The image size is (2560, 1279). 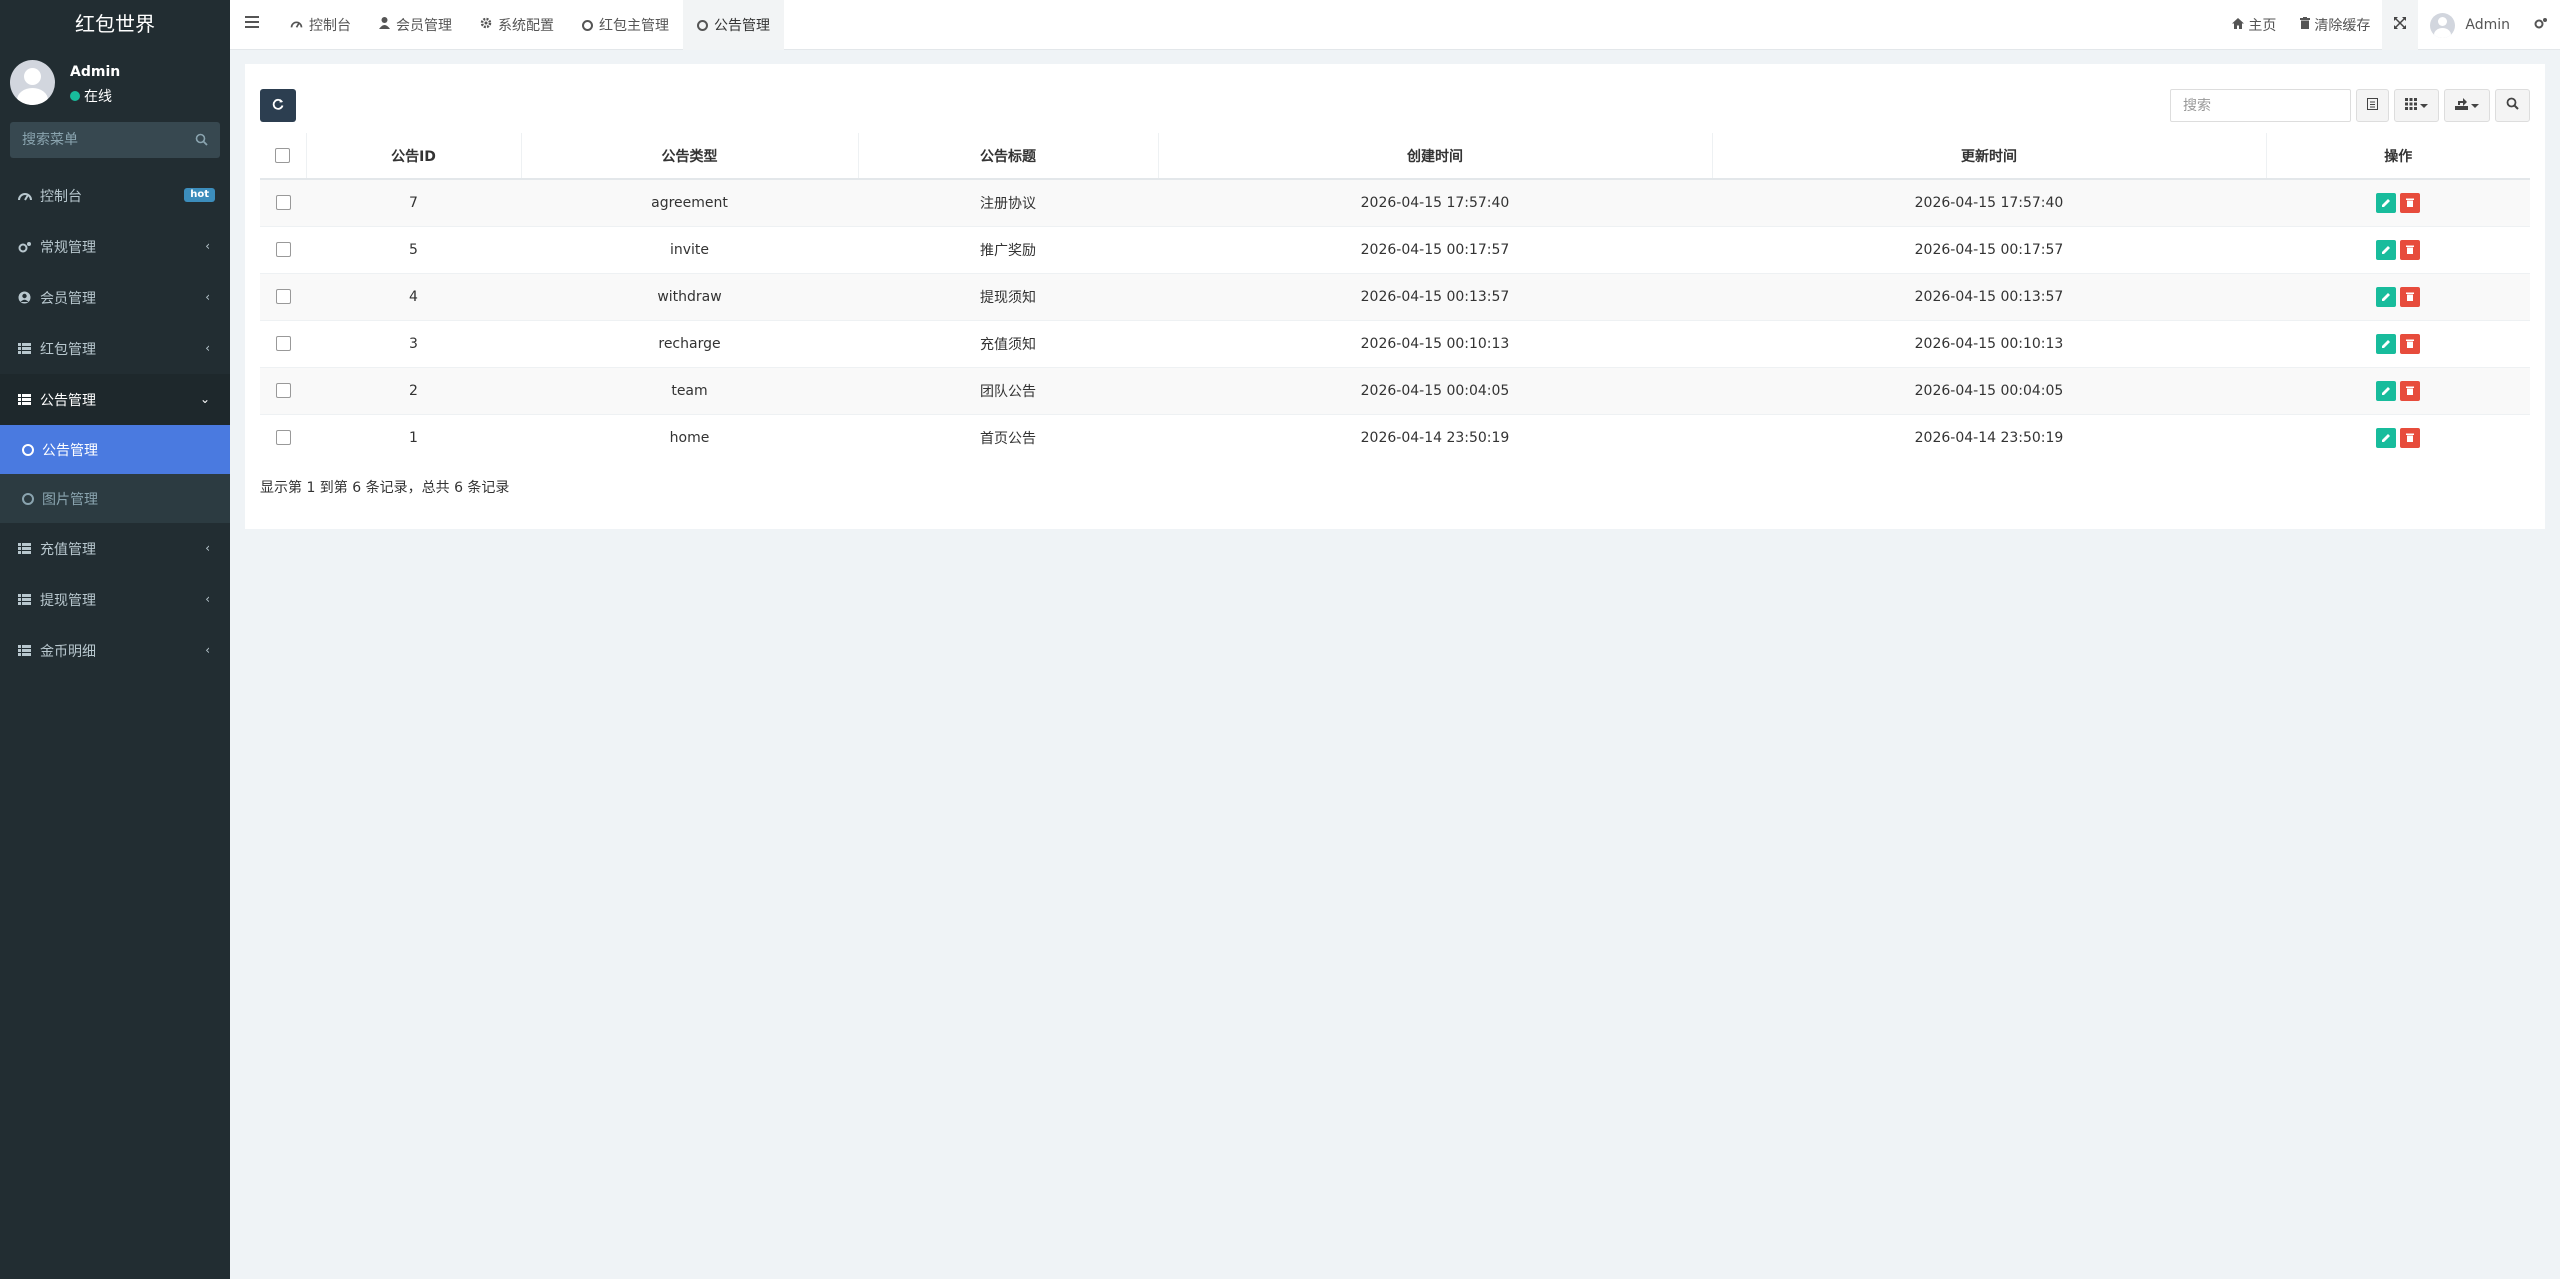 I want to click on columns-dropdown-button, so click(x=2416, y=105).